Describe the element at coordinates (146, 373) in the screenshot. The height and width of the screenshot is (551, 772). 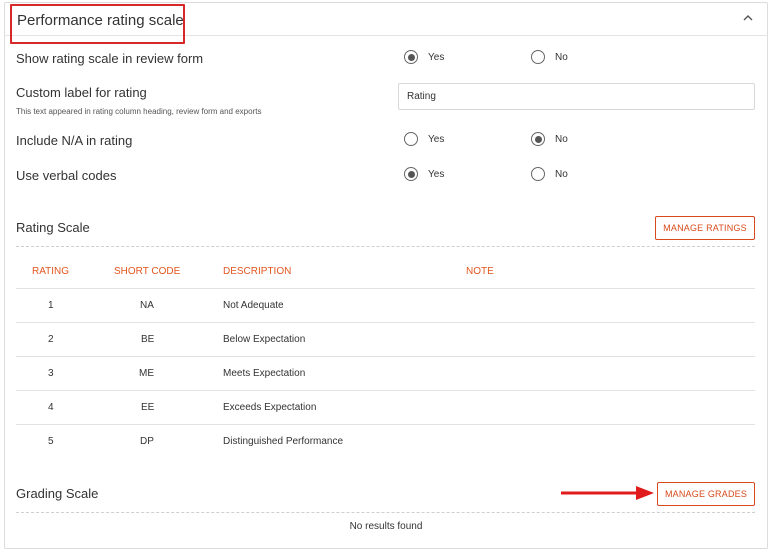
I see `table-cell-code: ME` at that location.